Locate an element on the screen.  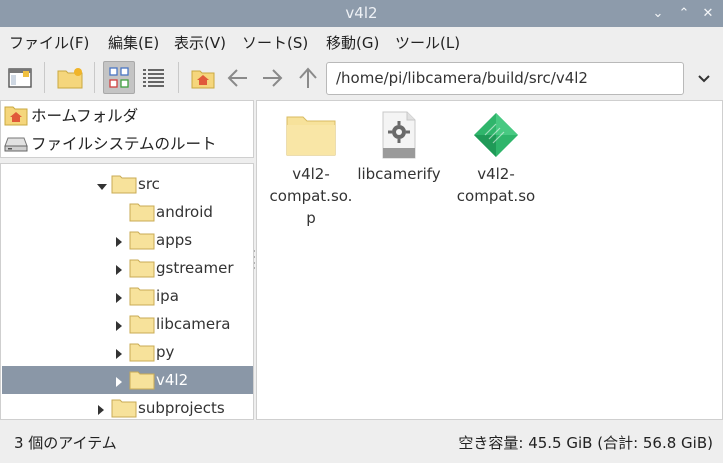
tree-item: src is located at coordinates (127, 184).